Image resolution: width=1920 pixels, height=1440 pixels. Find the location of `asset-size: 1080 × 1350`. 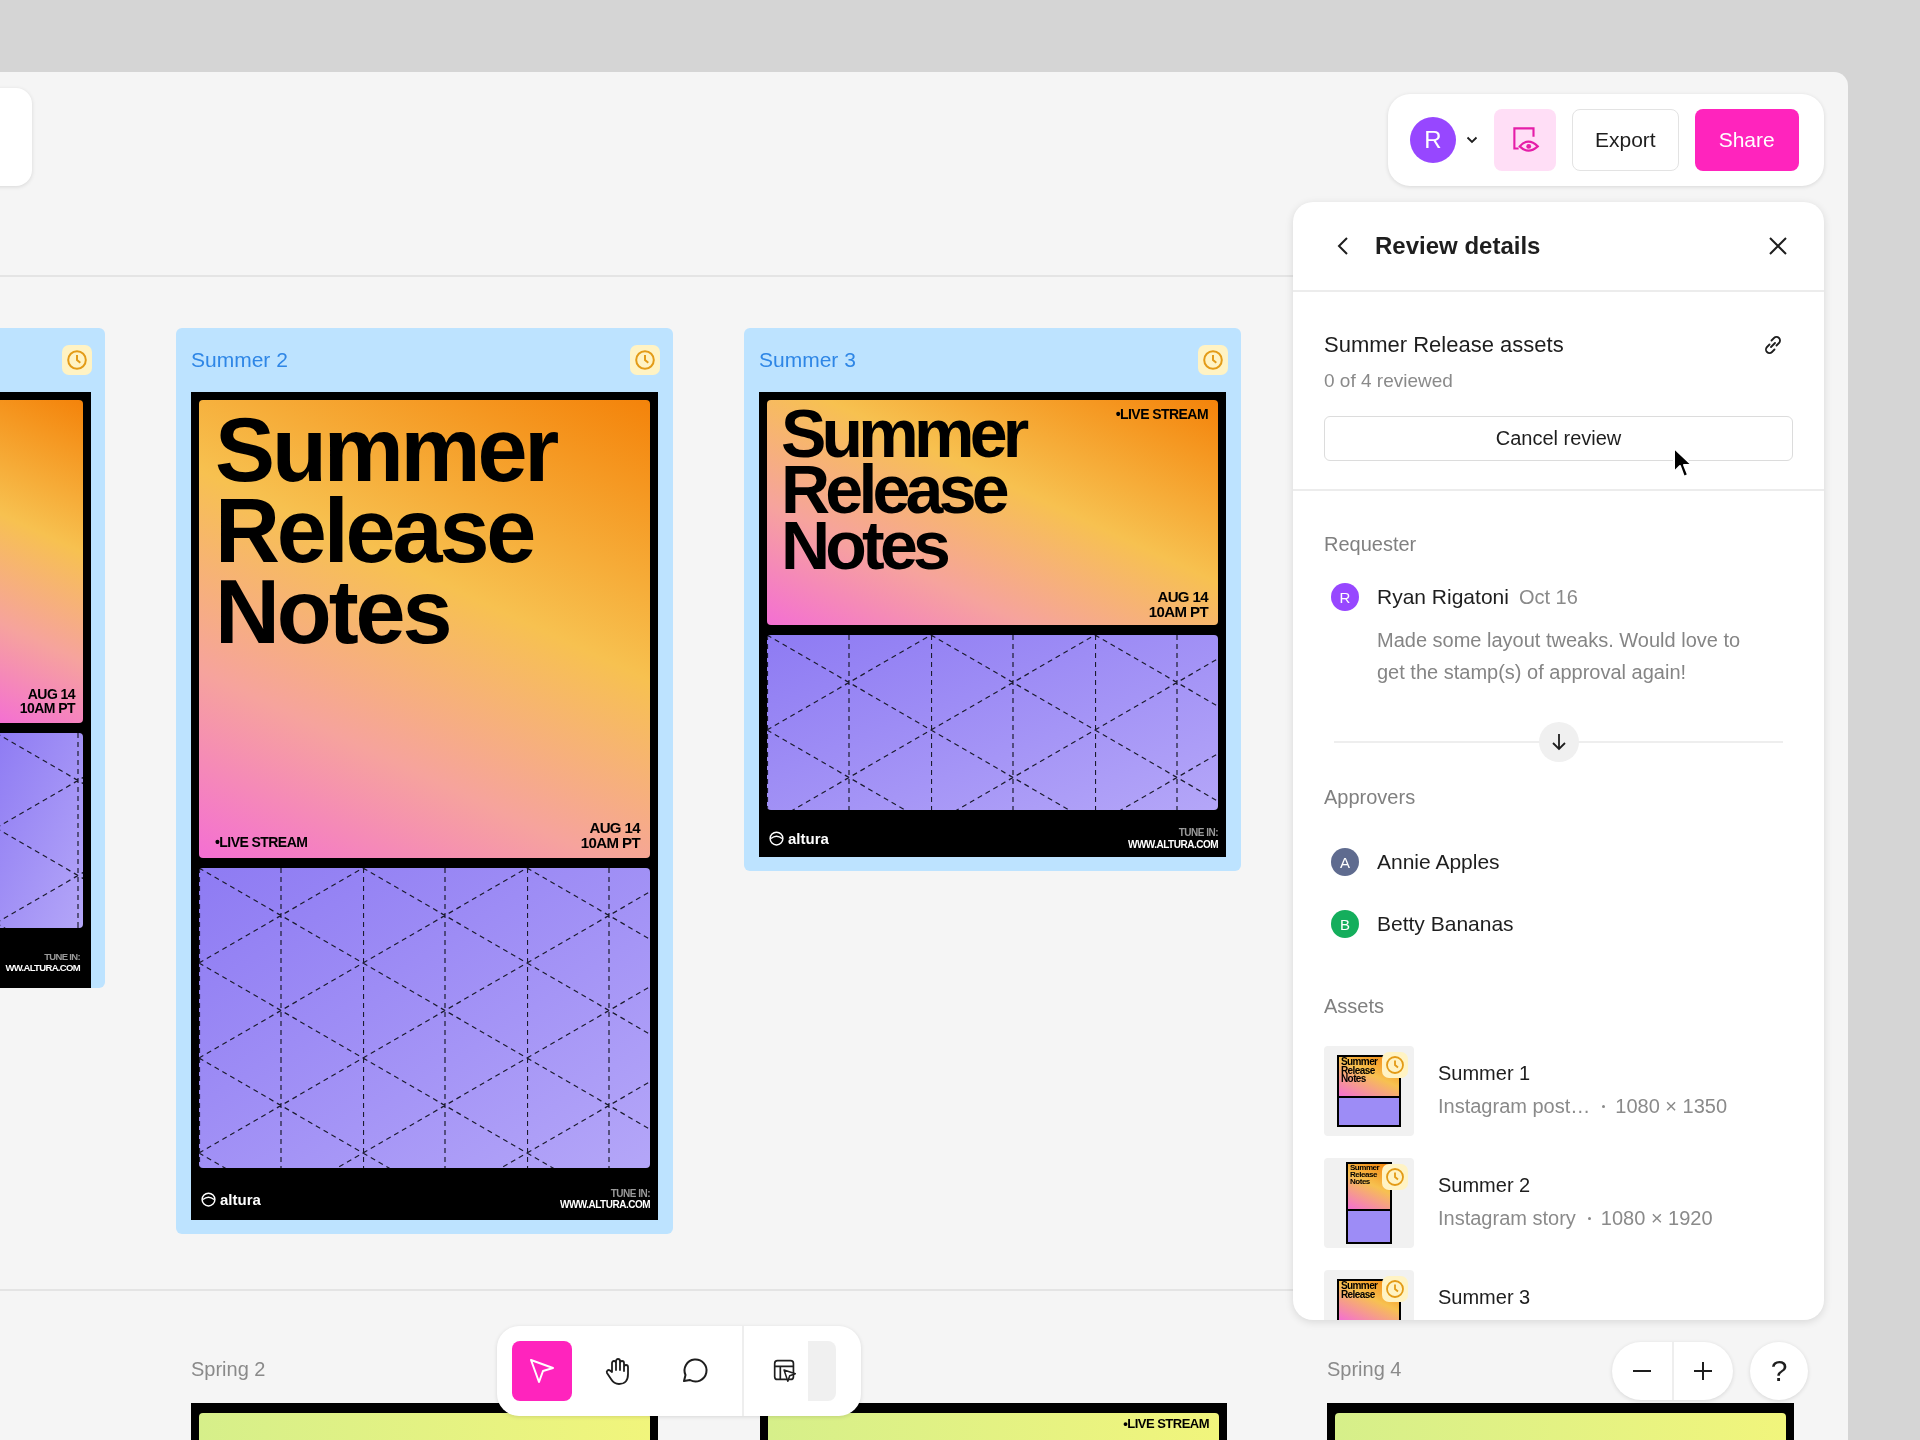

asset-size: 1080 × 1350 is located at coordinates (1671, 1106).